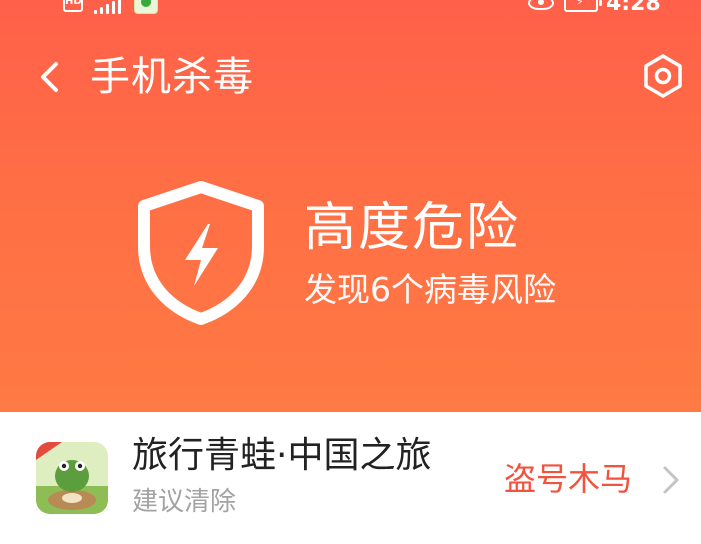 The image size is (701, 544). Describe the element at coordinates (541, 5) in the screenshot. I see `eye-comfort-icon` at that location.